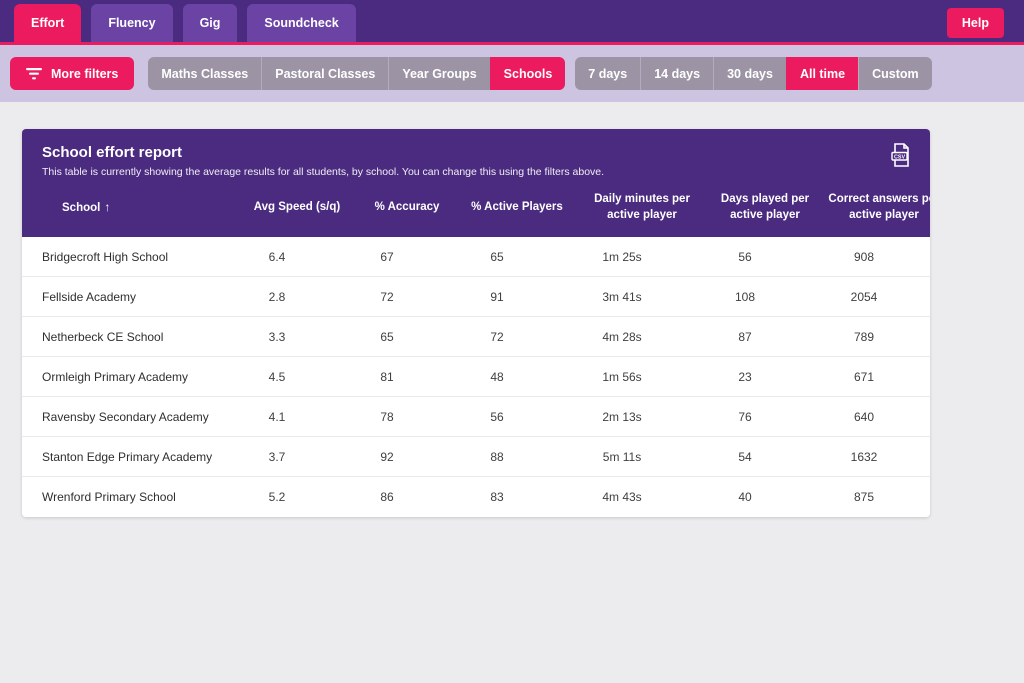 Image resolution: width=1024 pixels, height=683 pixels. Describe the element at coordinates (497, 296) in the screenshot. I see `cell-active-players: 91` at that location.